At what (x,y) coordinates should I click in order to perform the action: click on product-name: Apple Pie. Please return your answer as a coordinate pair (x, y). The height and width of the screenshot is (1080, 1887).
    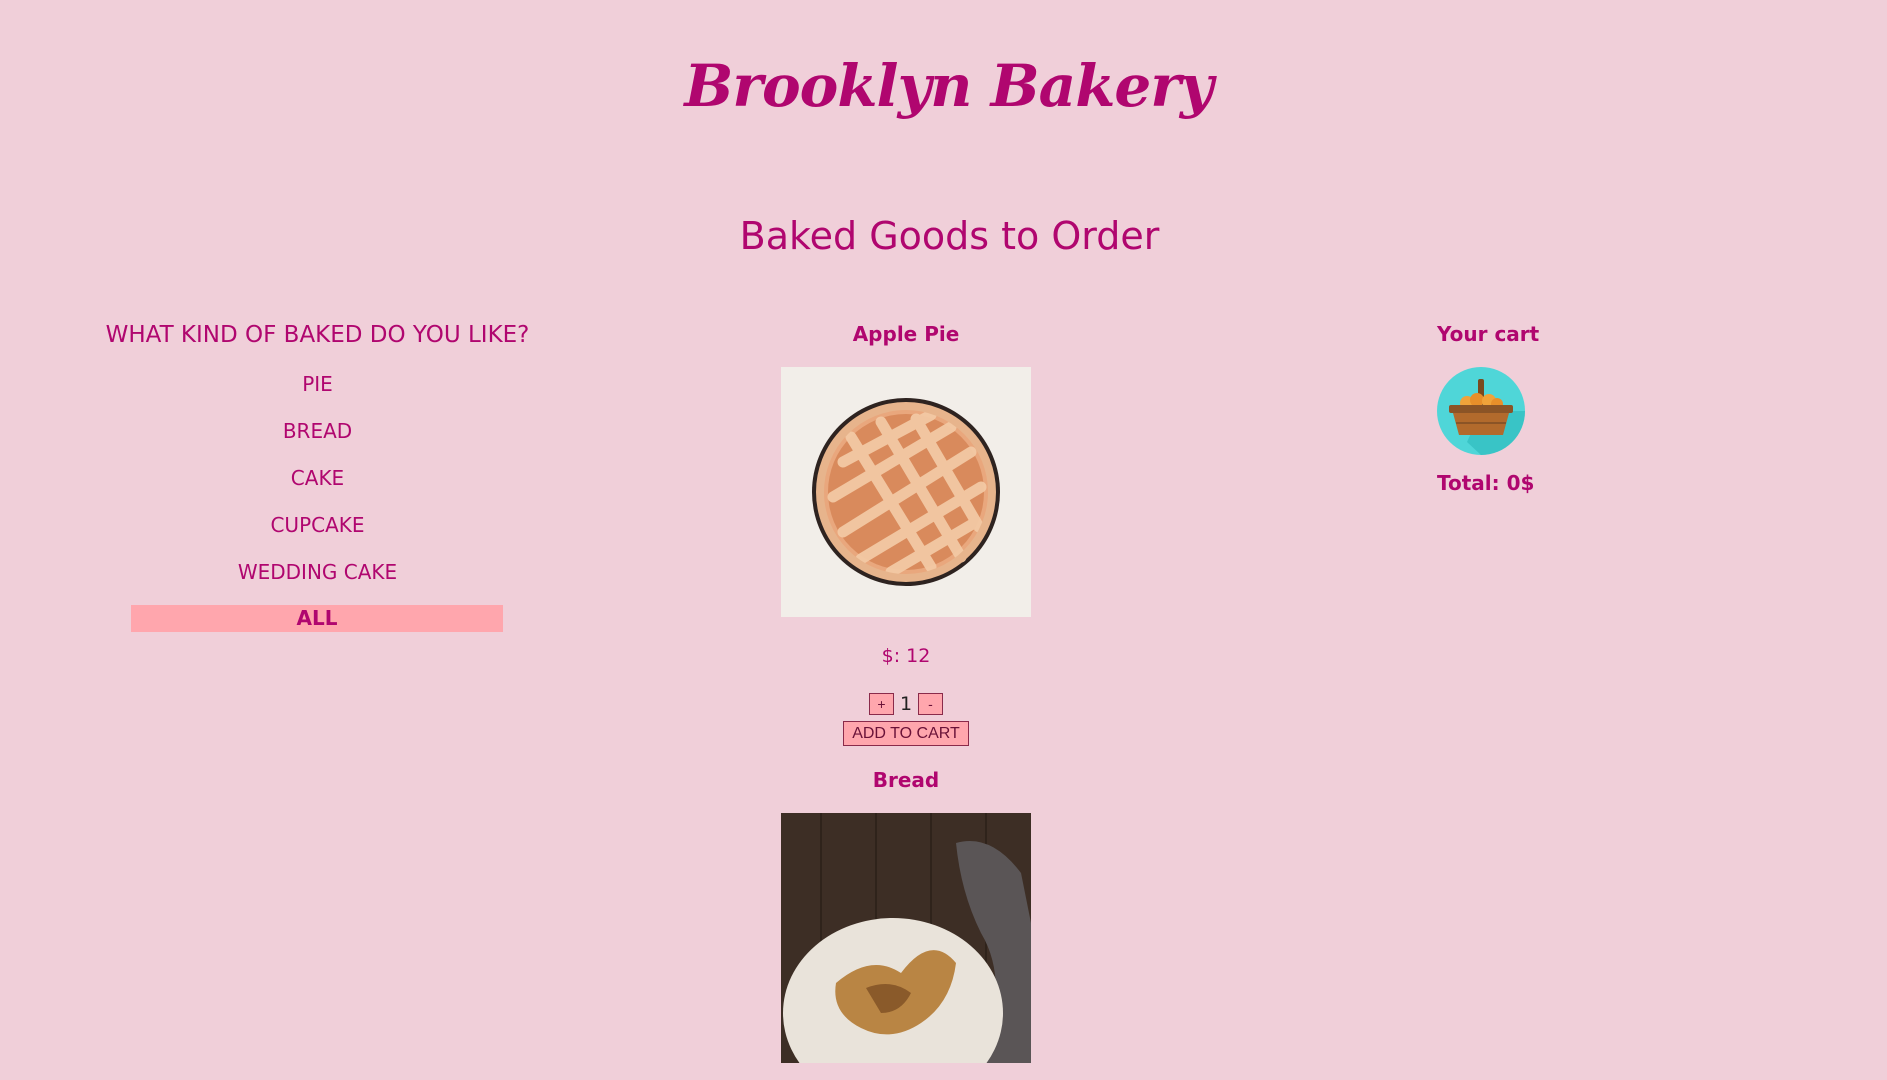
    Looking at the image, I should click on (906, 334).